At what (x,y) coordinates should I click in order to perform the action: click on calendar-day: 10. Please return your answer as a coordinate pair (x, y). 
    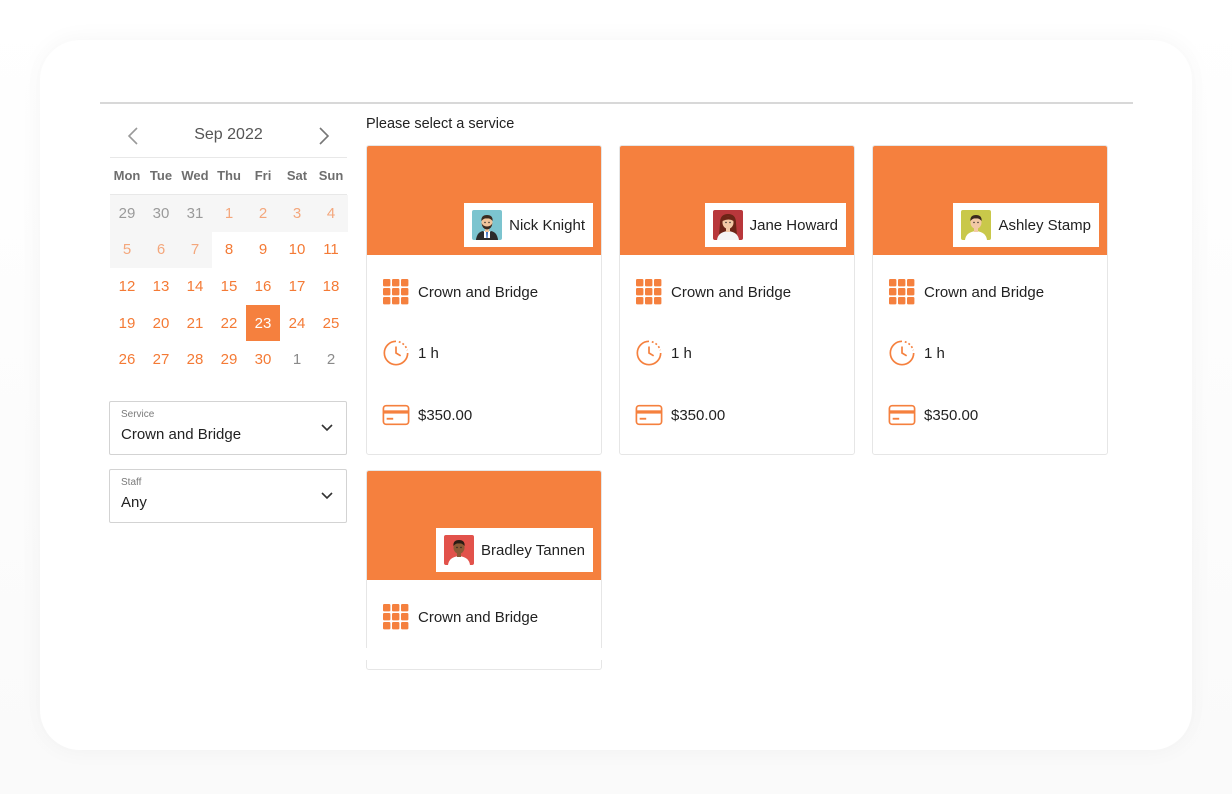
    Looking at the image, I should click on (297, 250).